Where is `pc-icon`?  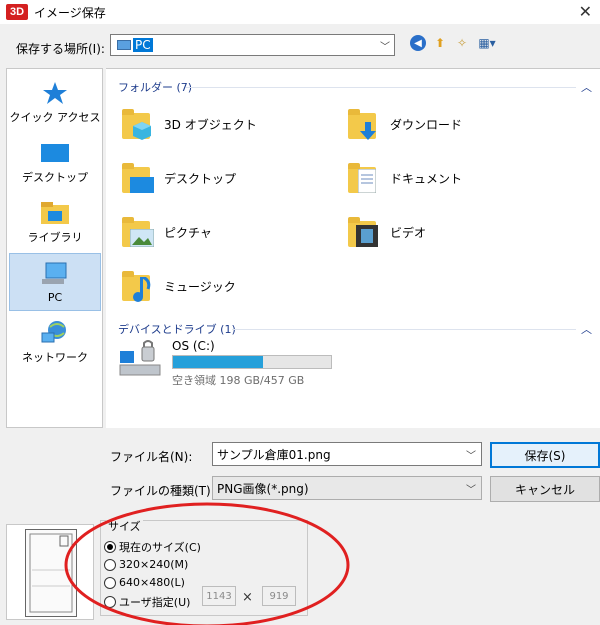 pc-icon is located at coordinates (54, 273).